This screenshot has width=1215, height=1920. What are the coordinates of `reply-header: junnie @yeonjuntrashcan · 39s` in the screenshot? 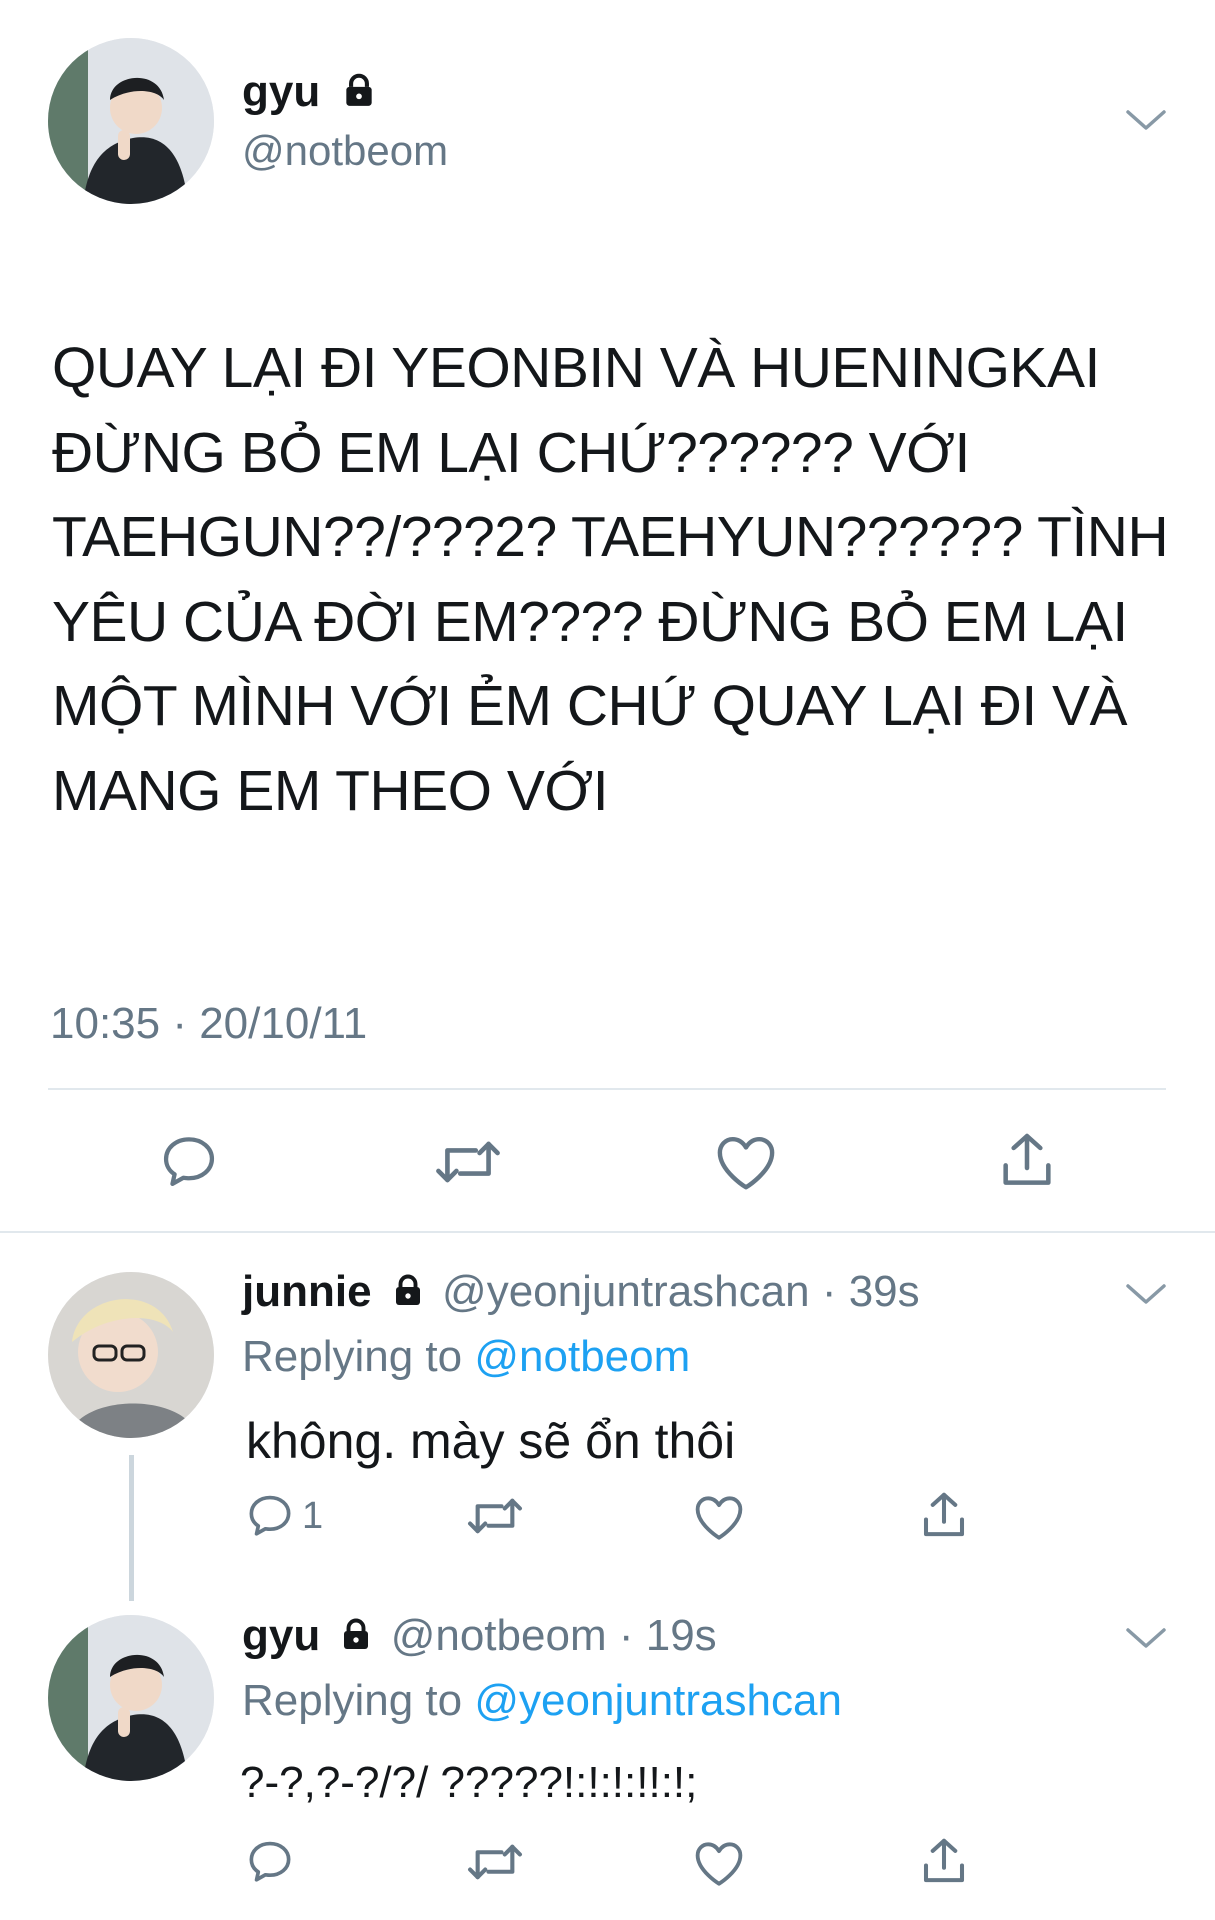 It's located at (581, 1292).